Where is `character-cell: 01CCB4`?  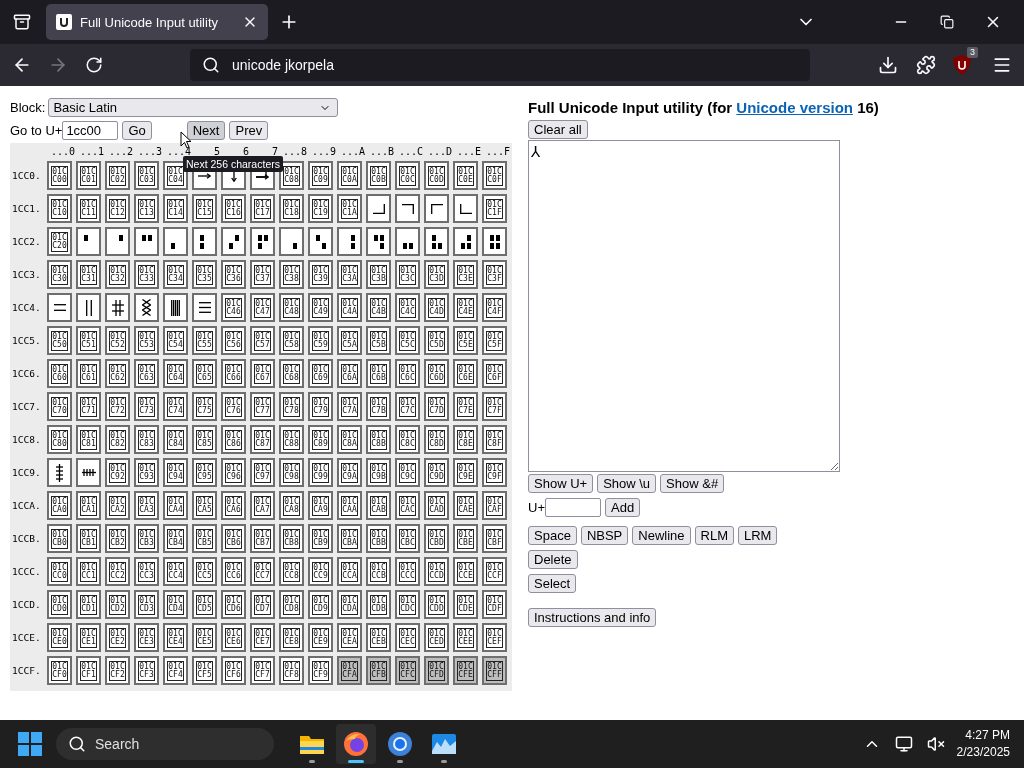 character-cell: 01CCB4 is located at coordinates (175, 538).